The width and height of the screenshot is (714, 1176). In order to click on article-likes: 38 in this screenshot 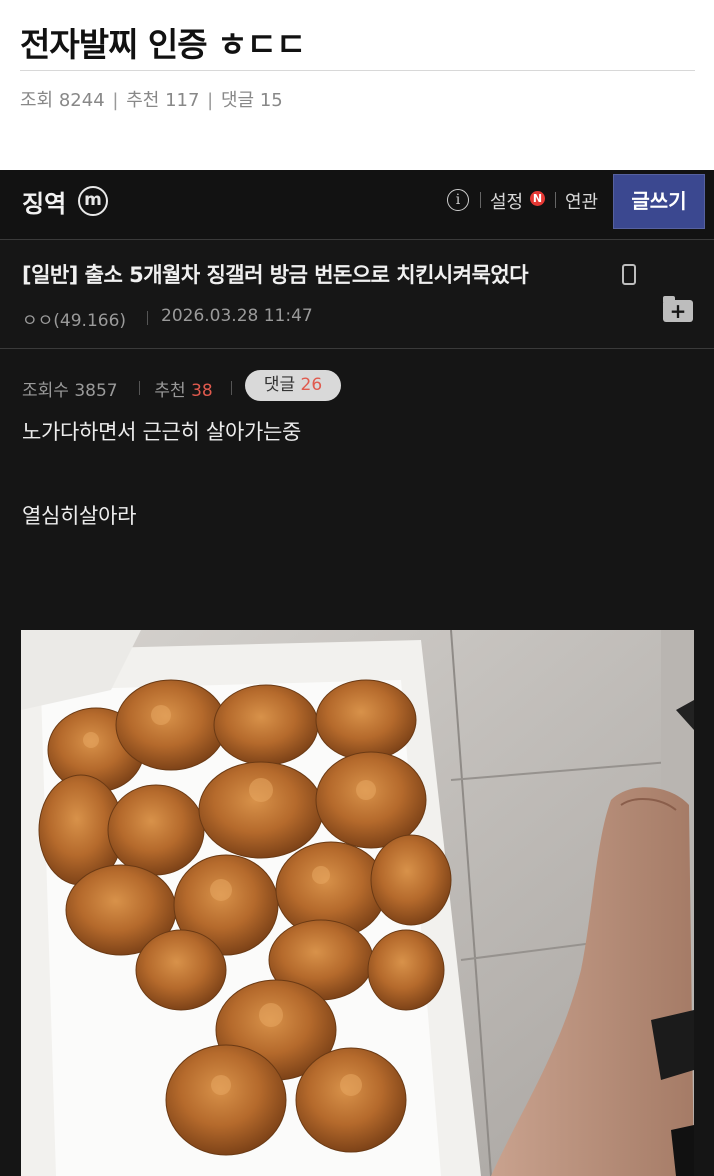, I will do `click(202, 391)`.